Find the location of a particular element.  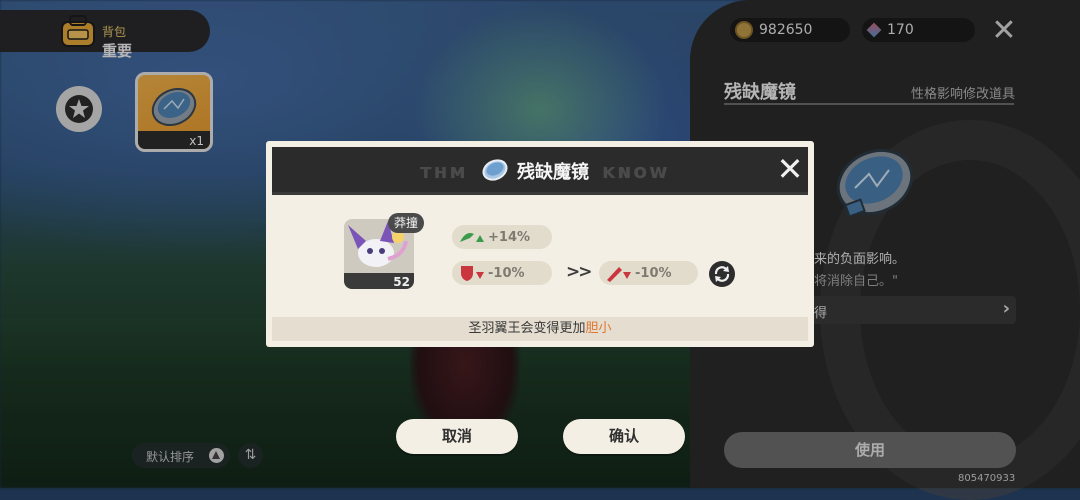

speed-up-icon is located at coordinates (472, 237).